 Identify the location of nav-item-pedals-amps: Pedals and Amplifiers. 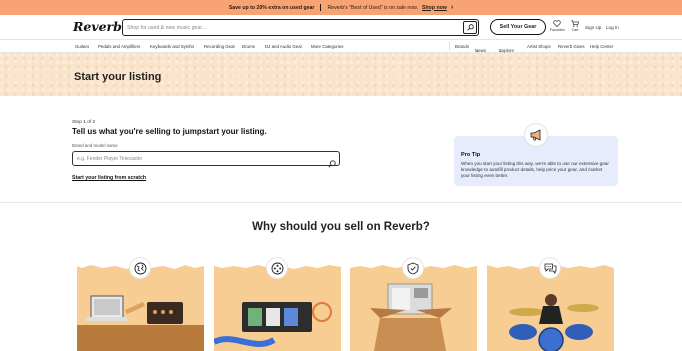
(119, 46).